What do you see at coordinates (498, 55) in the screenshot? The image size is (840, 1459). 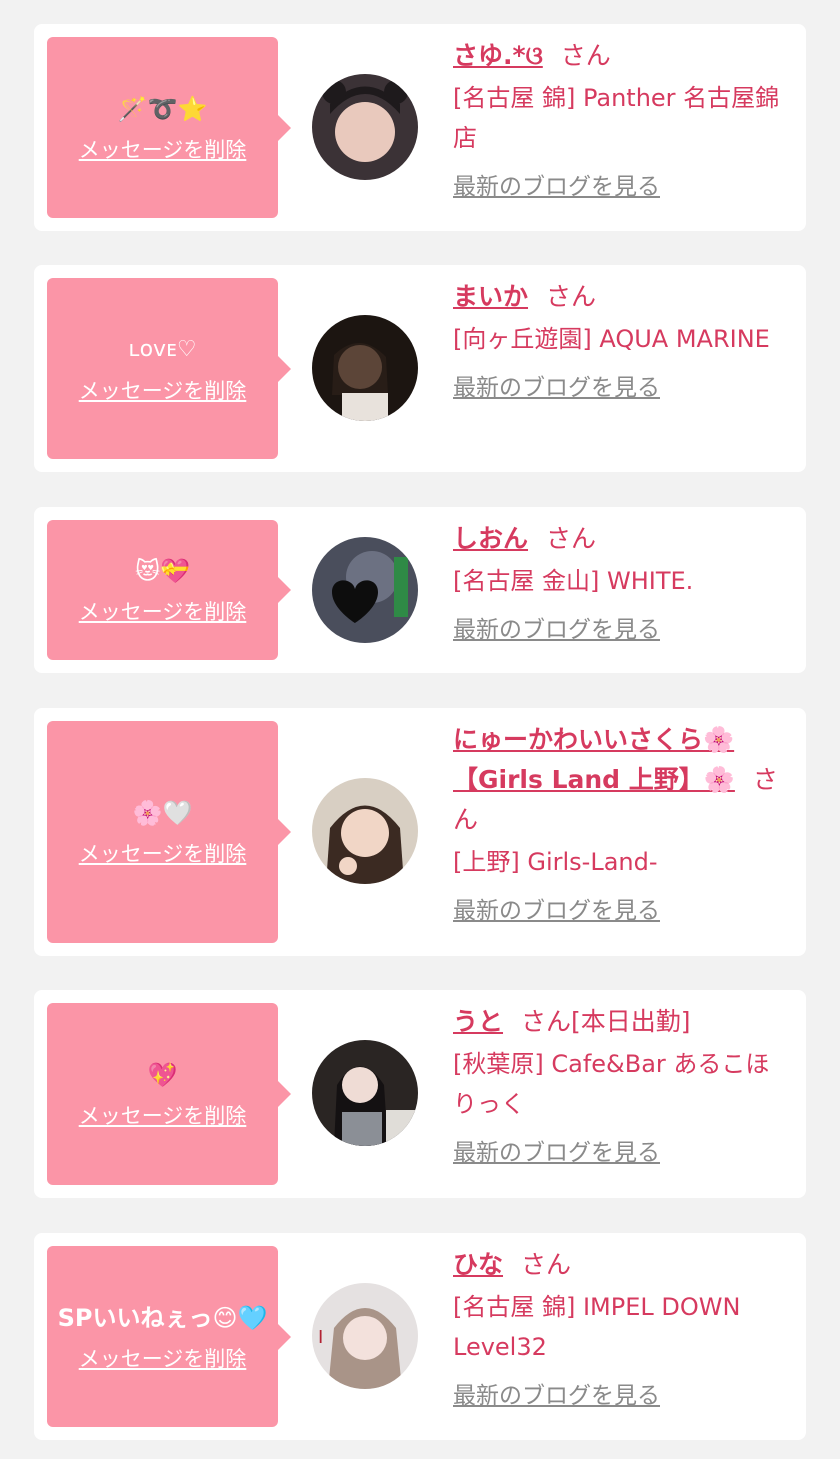 I see `cast-name-link: さゆ.*ଓ` at bounding box center [498, 55].